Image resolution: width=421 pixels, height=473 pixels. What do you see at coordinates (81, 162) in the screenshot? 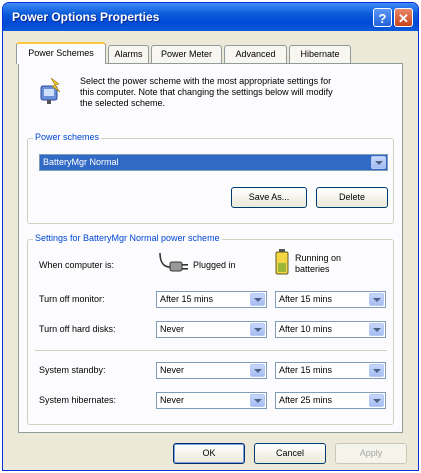
I see `power-scheme-value: BatteryMgr Normal` at bounding box center [81, 162].